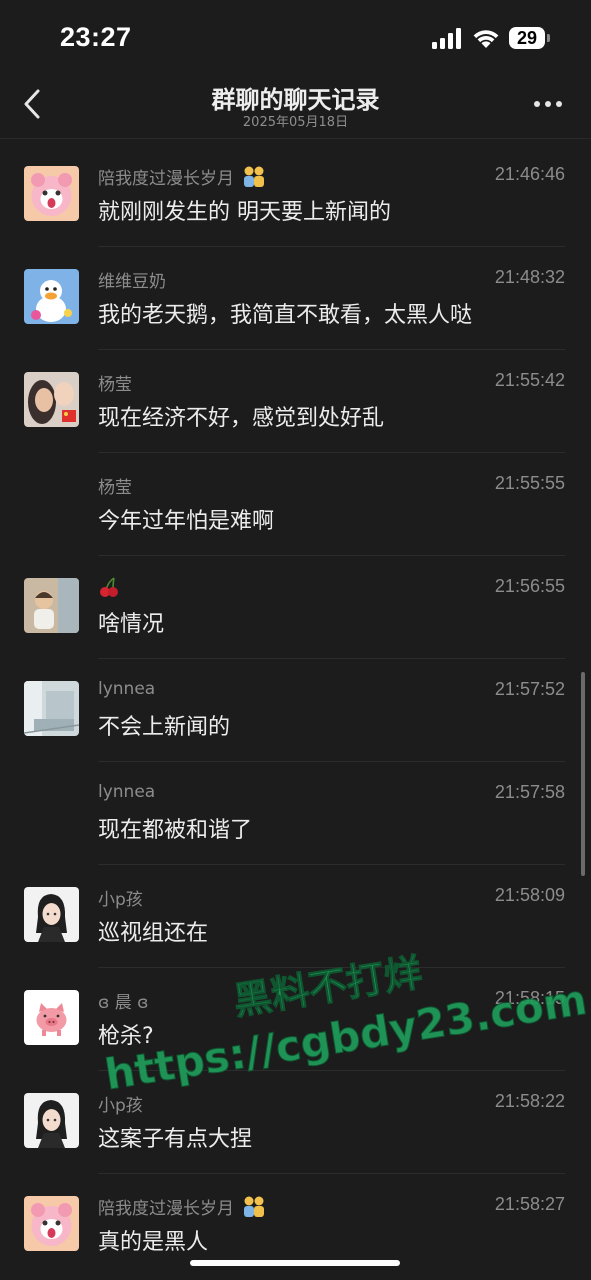 The width and height of the screenshot is (591, 1280). What do you see at coordinates (529, 1204) in the screenshot?
I see `message-time: 21:58:27` at bounding box center [529, 1204].